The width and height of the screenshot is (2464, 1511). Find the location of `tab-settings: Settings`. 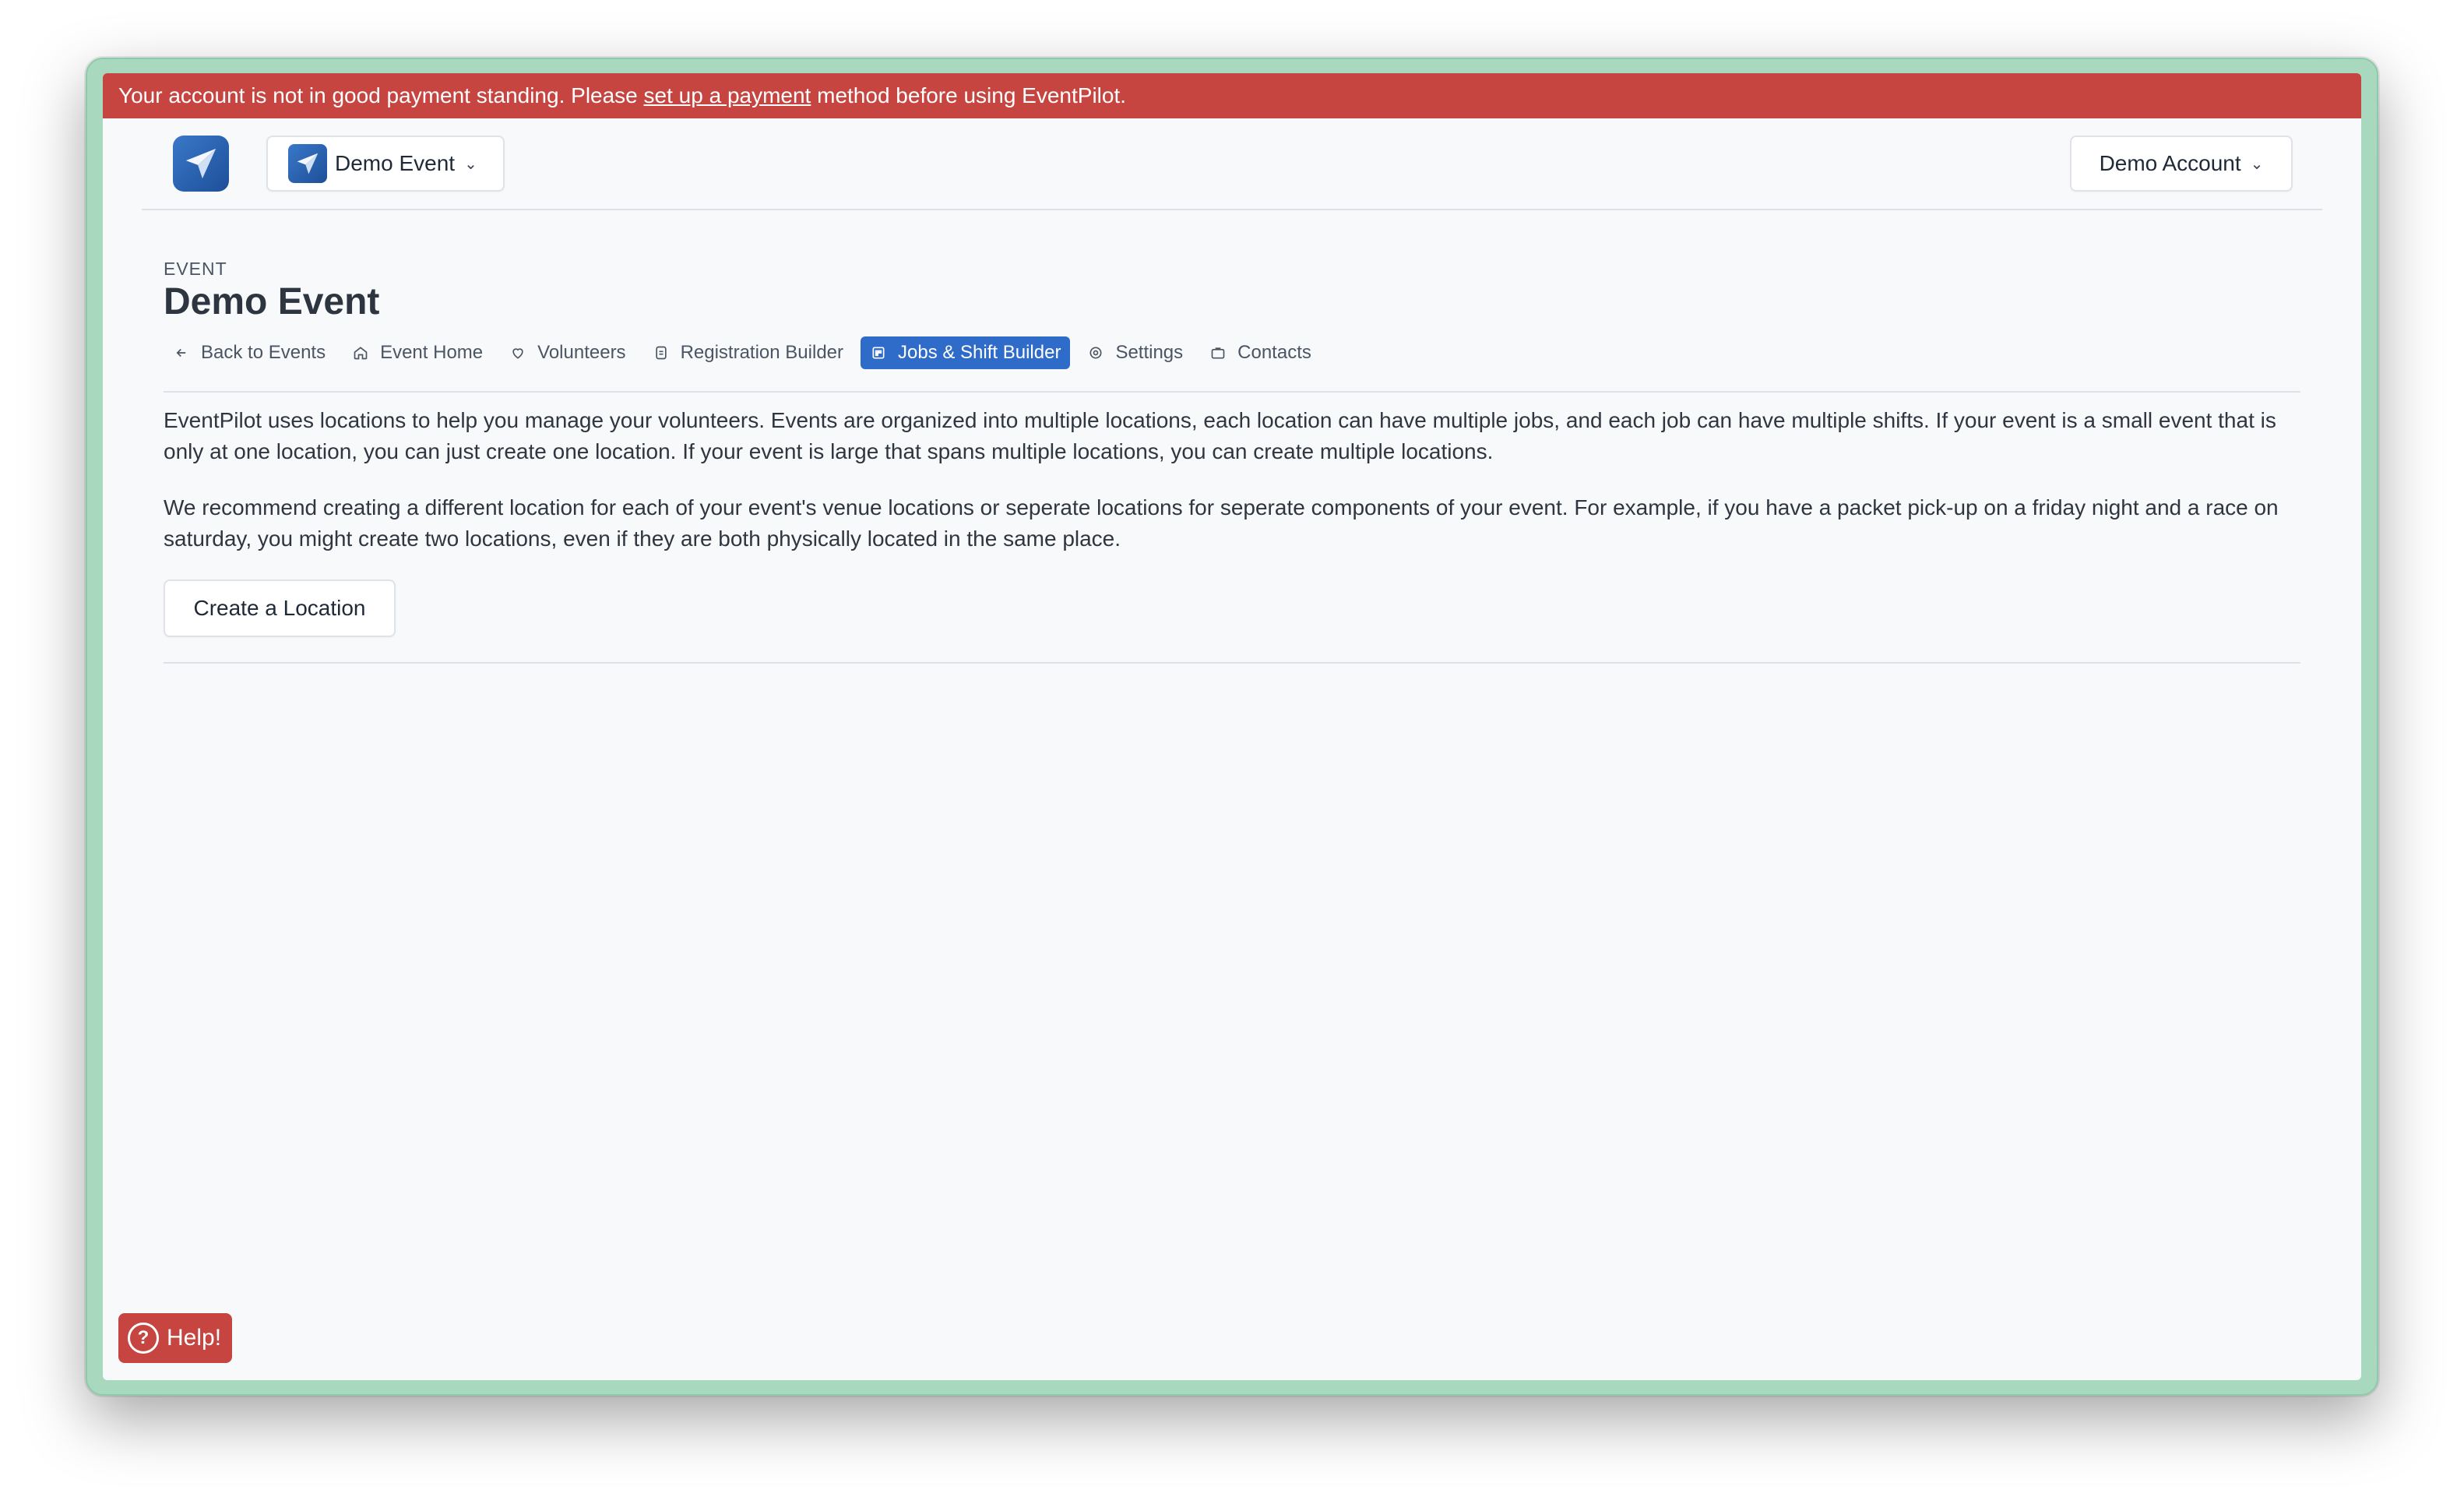

tab-settings: Settings is located at coordinates (1135, 352).